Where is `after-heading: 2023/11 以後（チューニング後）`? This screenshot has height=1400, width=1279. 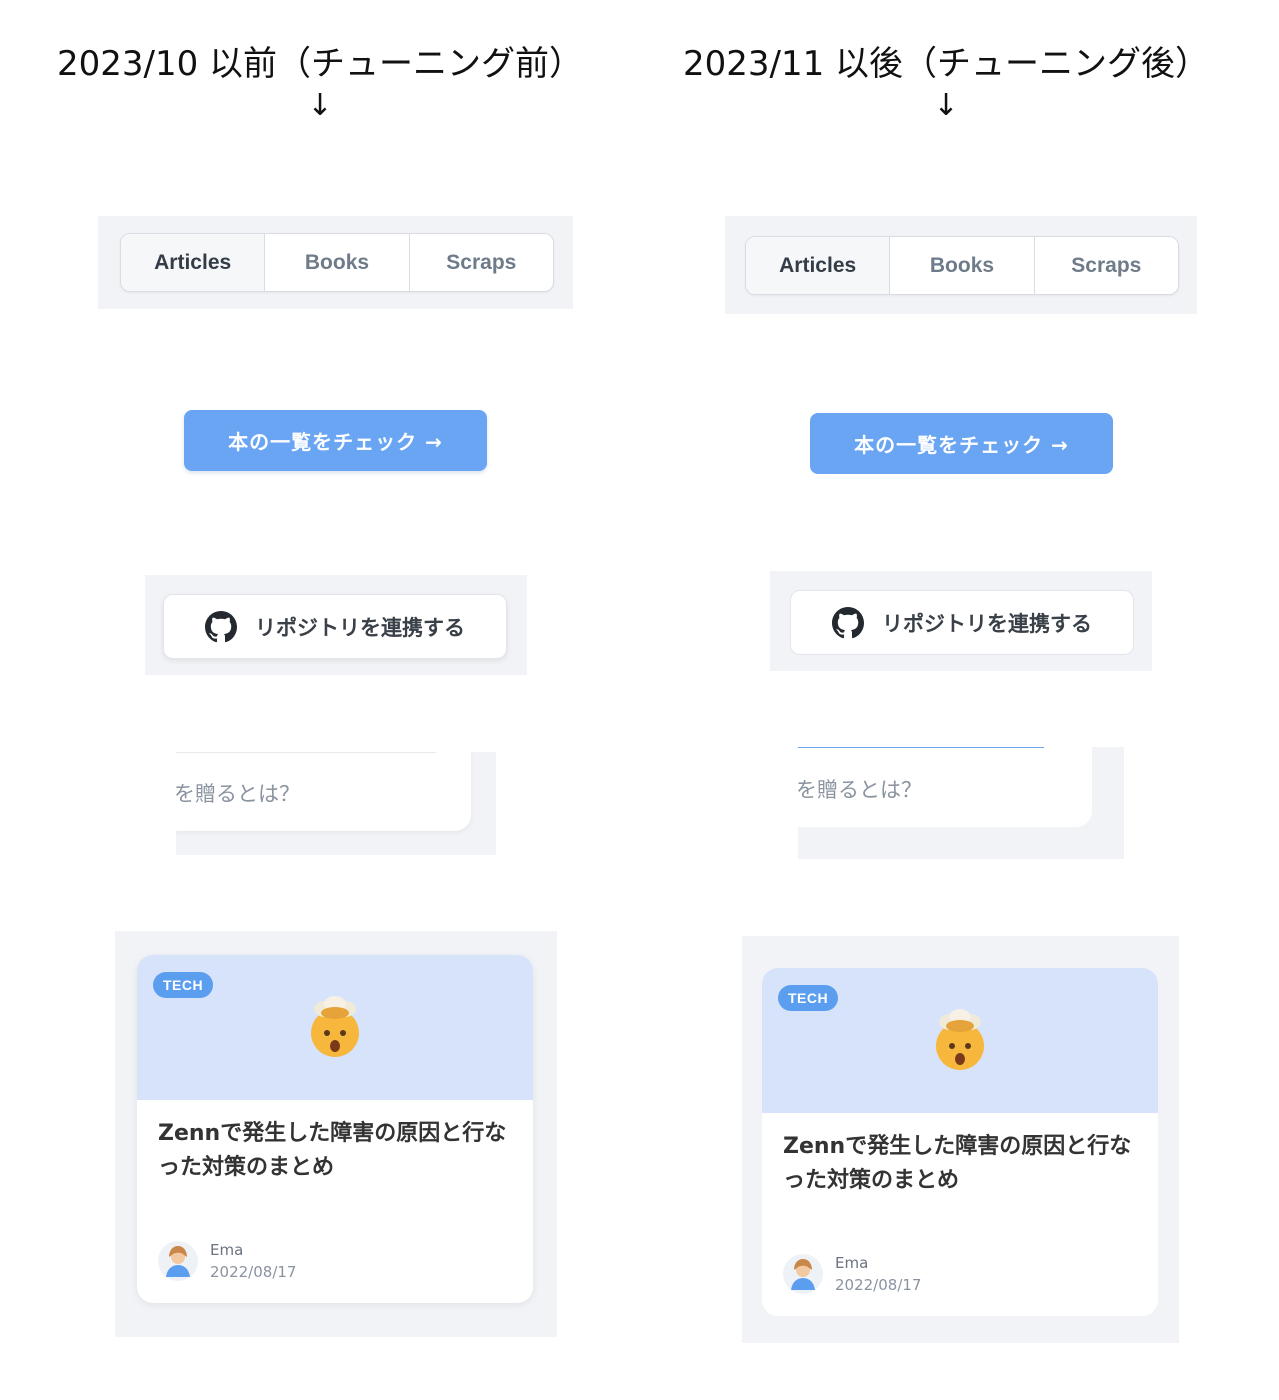 after-heading: 2023/11 以後（チューニング後） is located at coordinates (946, 64).